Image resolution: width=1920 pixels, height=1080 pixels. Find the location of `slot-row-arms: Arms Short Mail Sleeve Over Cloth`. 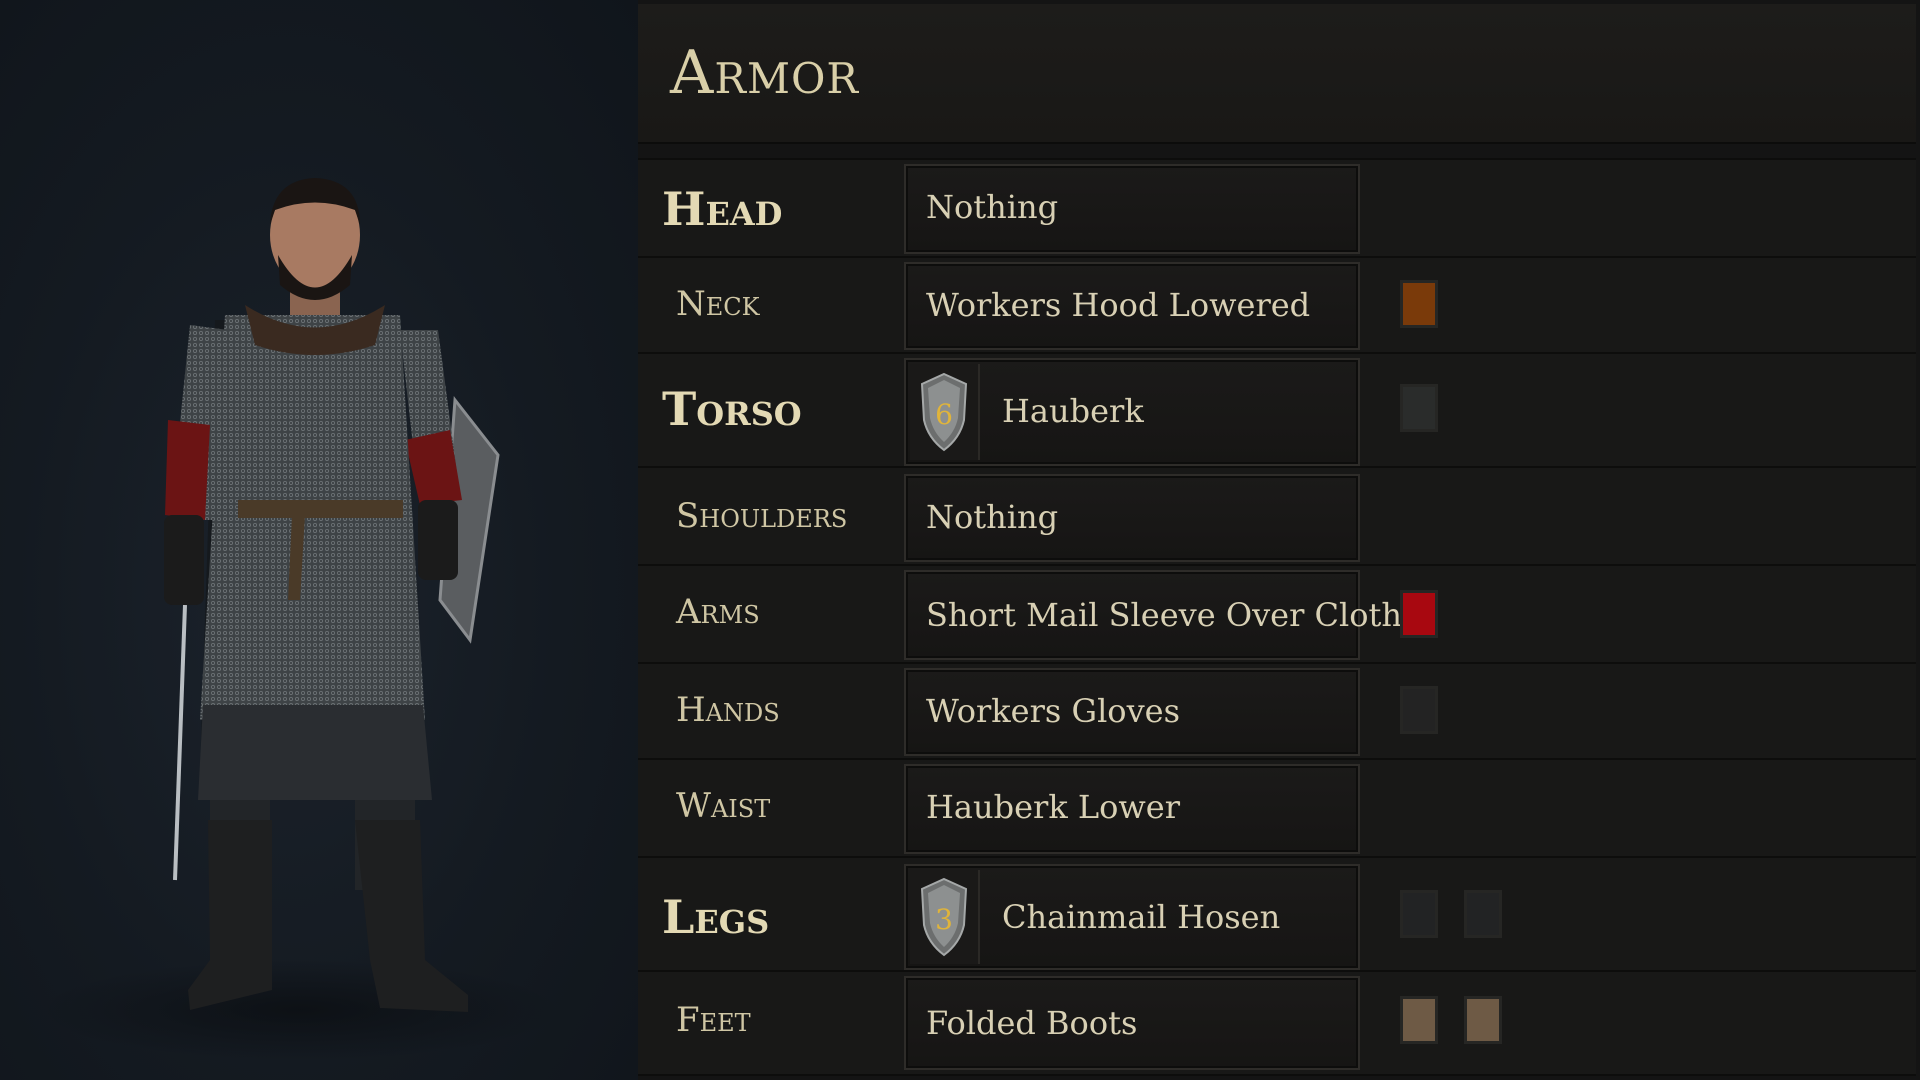

slot-row-arms: Arms Short Mail Sleeve Over Cloth is located at coordinates (1277, 615).